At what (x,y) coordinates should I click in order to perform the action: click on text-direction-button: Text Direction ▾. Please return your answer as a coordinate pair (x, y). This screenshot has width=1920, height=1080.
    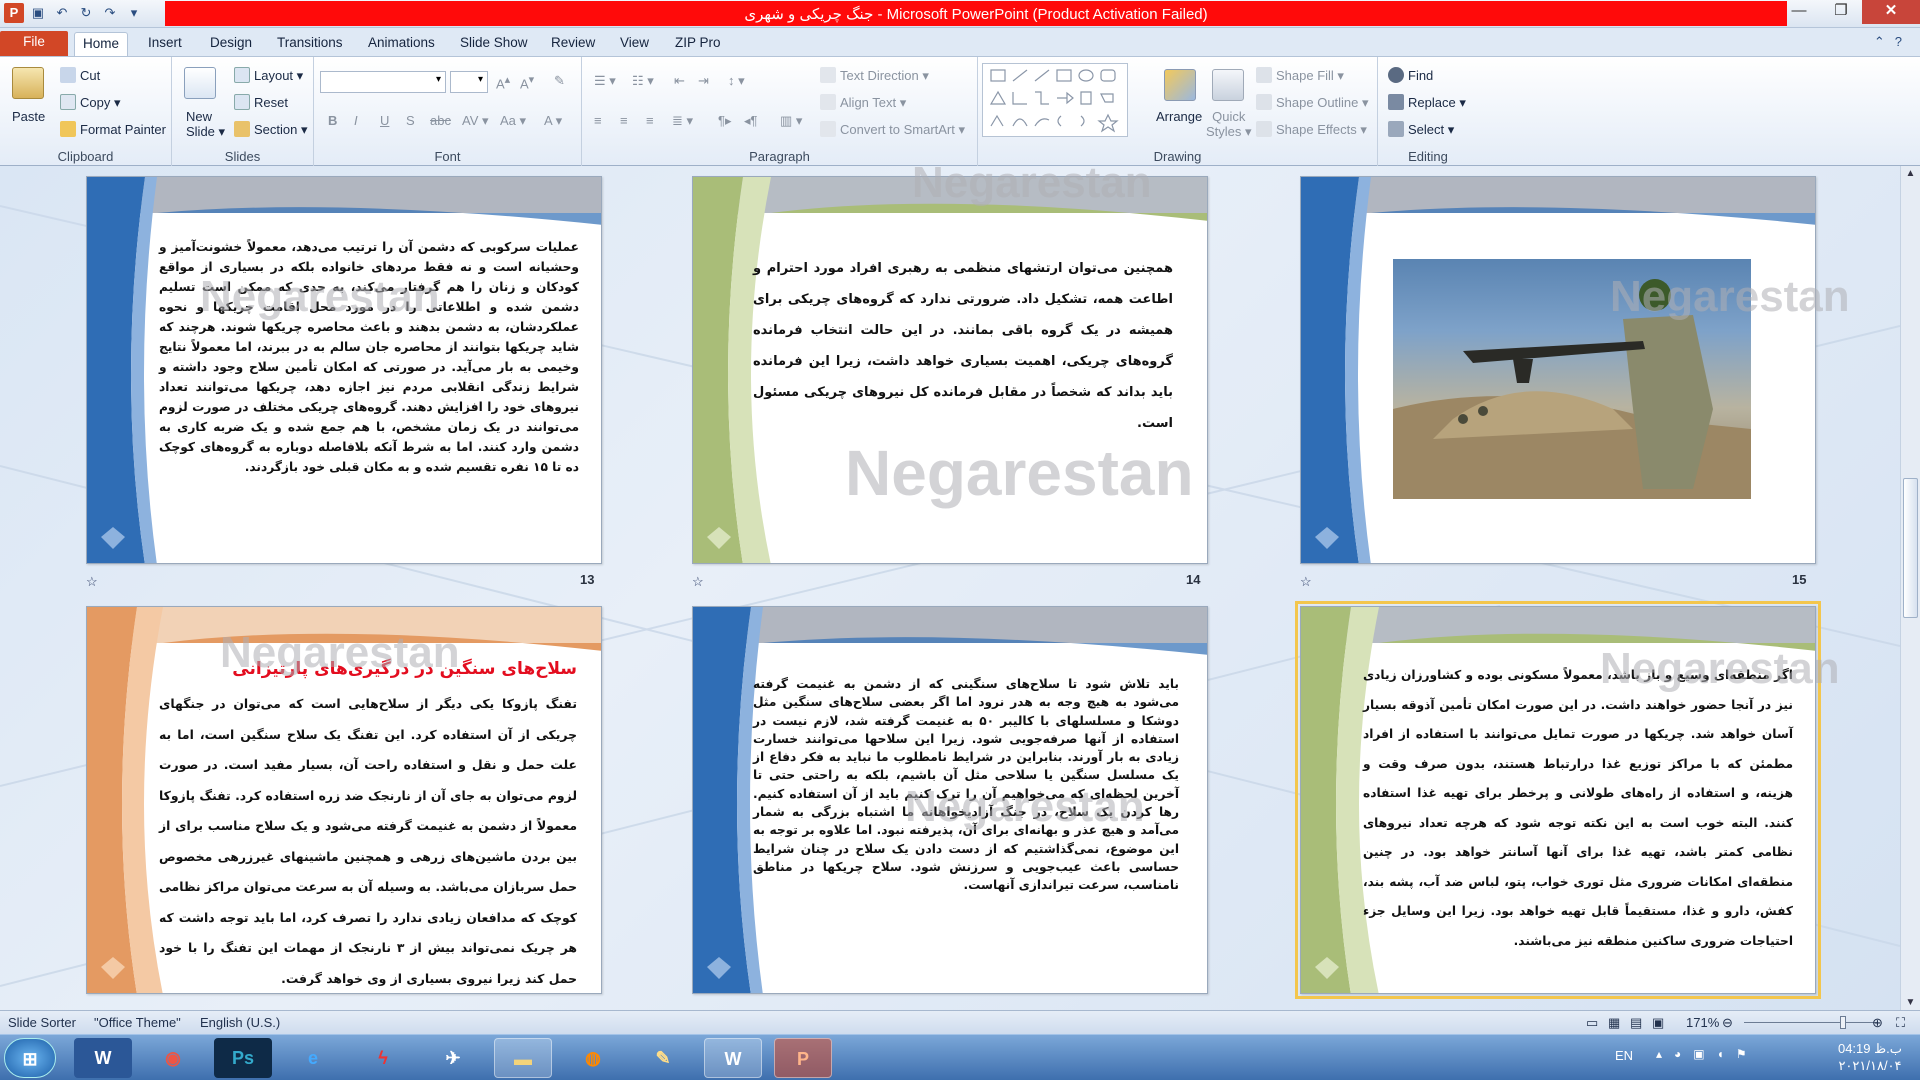
    Looking at the image, I should click on (874, 75).